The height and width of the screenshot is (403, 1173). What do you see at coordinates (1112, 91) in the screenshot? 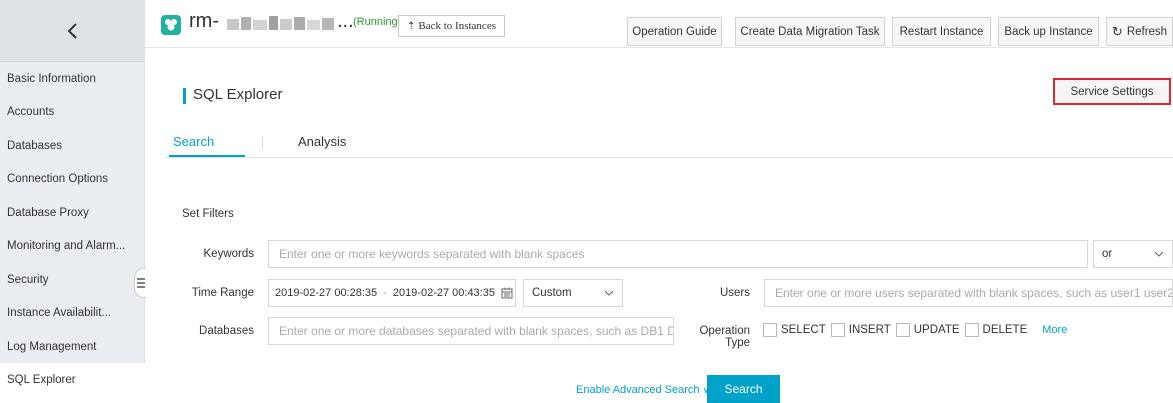
I see `service-settings-button: Service Settings` at bounding box center [1112, 91].